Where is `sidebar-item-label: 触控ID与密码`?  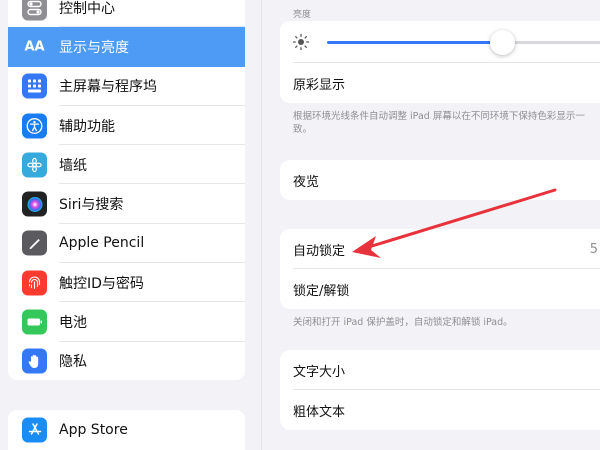 sidebar-item-label: 触控ID与密码 is located at coordinates (101, 283).